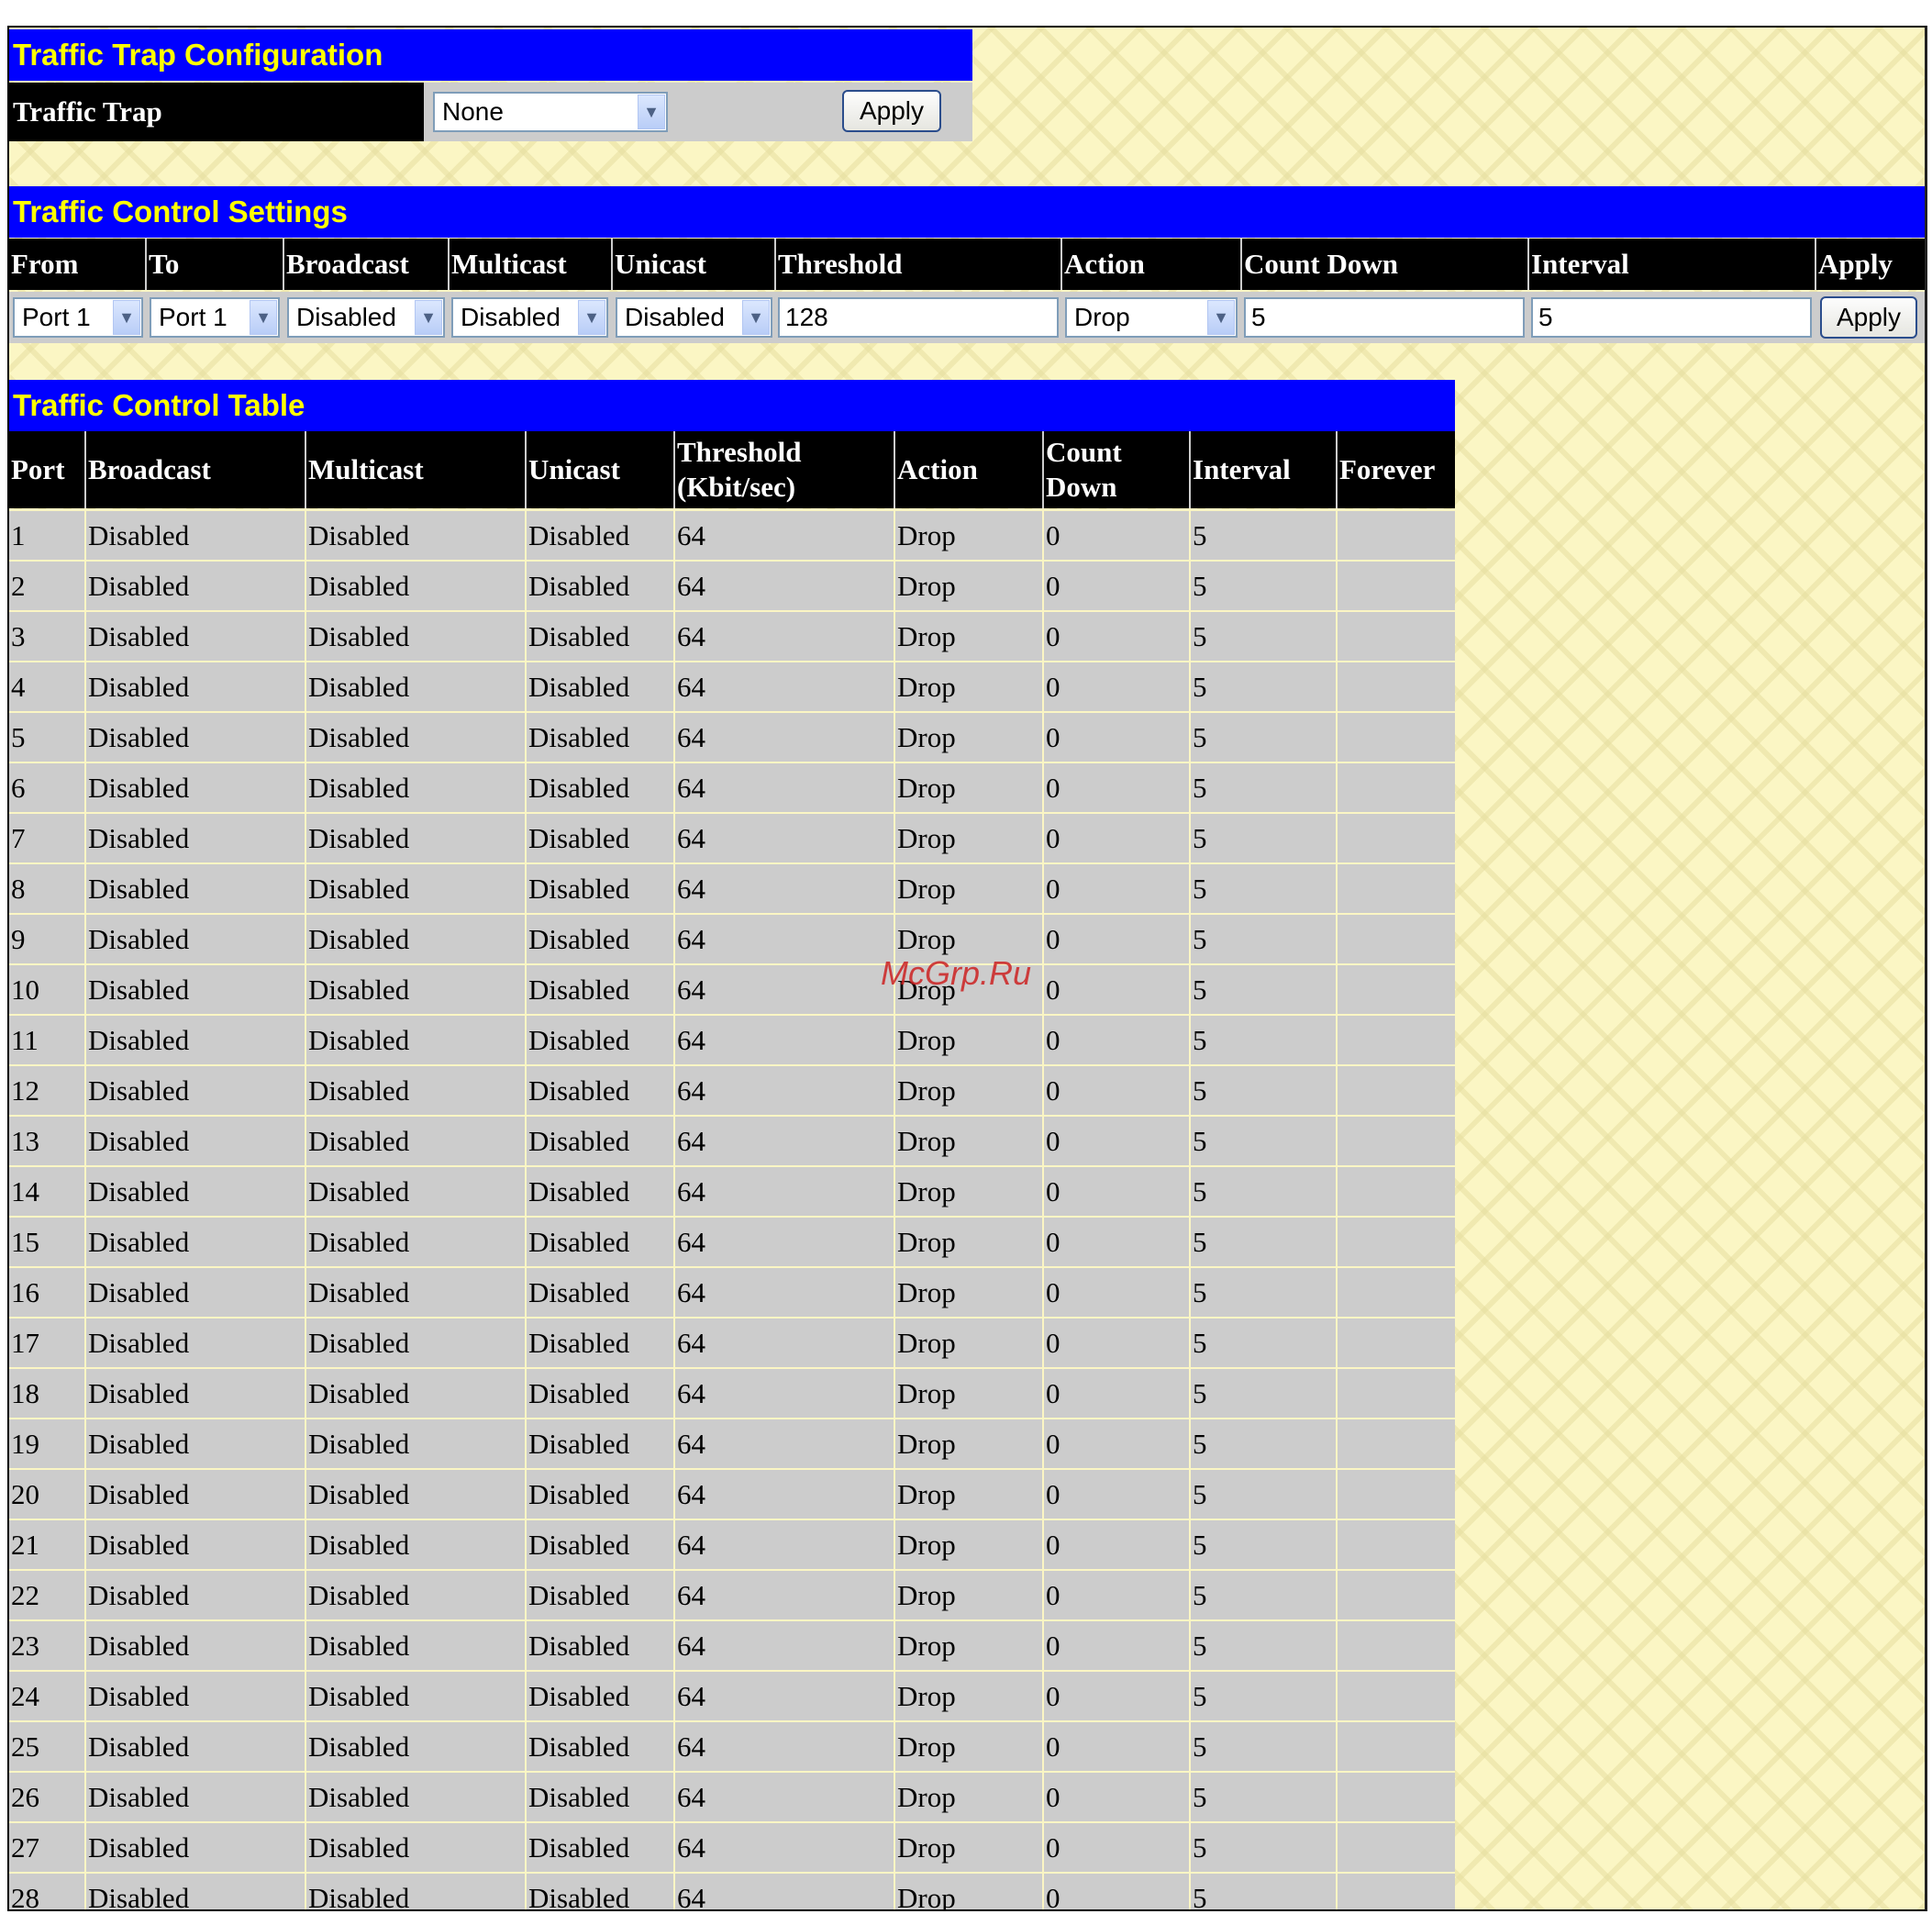 The image size is (1932, 1914). Describe the element at coordinates (415, 469) in the screenshot. I see `table-header-multicast: Multicast` at that location.